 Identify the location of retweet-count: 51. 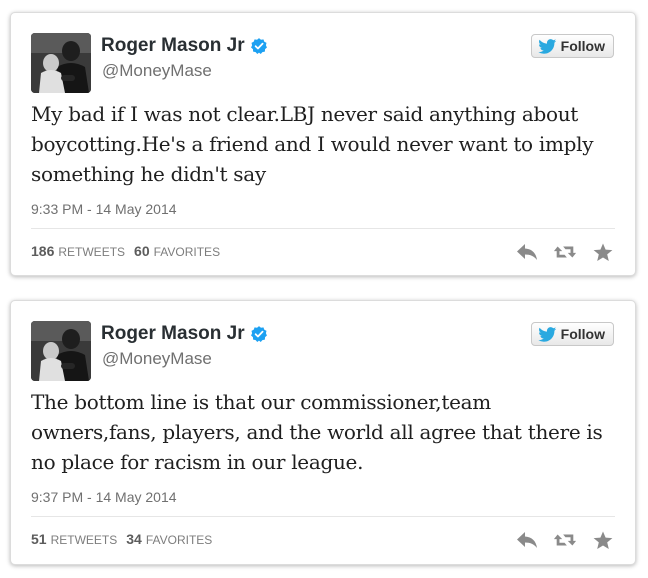
(39, 539).